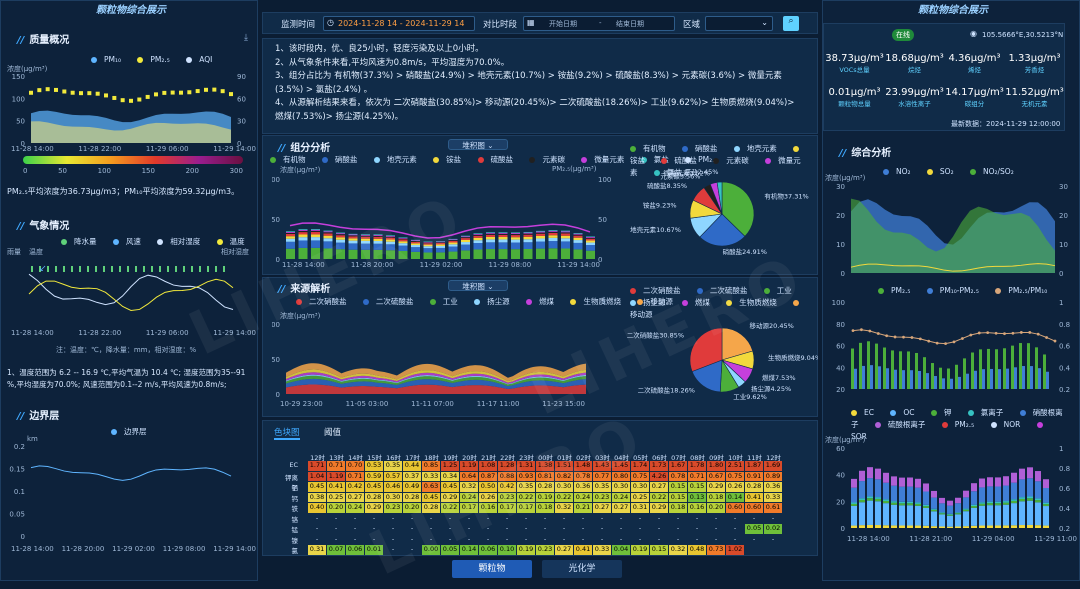  I want to click on metric-value: 14.17μg/m³, so click(974, 92).